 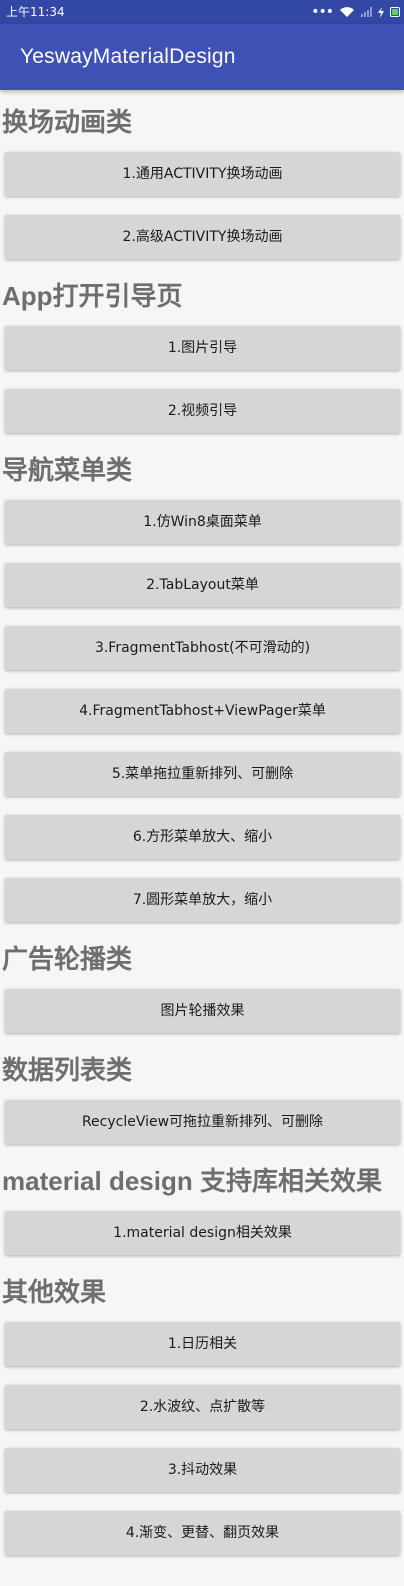 What do you see at coordinates (67, 122) in the screenshot?
I see `section-title: 换场动画类` at bounding box center [67, 122].